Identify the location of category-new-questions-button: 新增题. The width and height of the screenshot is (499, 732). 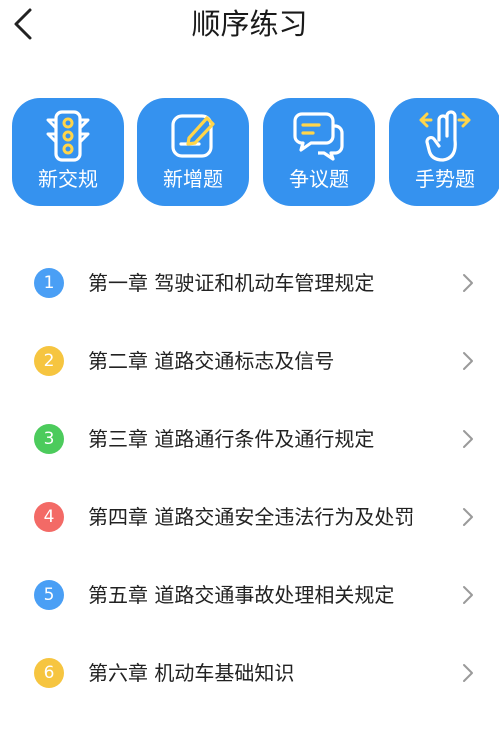
(193, 152).